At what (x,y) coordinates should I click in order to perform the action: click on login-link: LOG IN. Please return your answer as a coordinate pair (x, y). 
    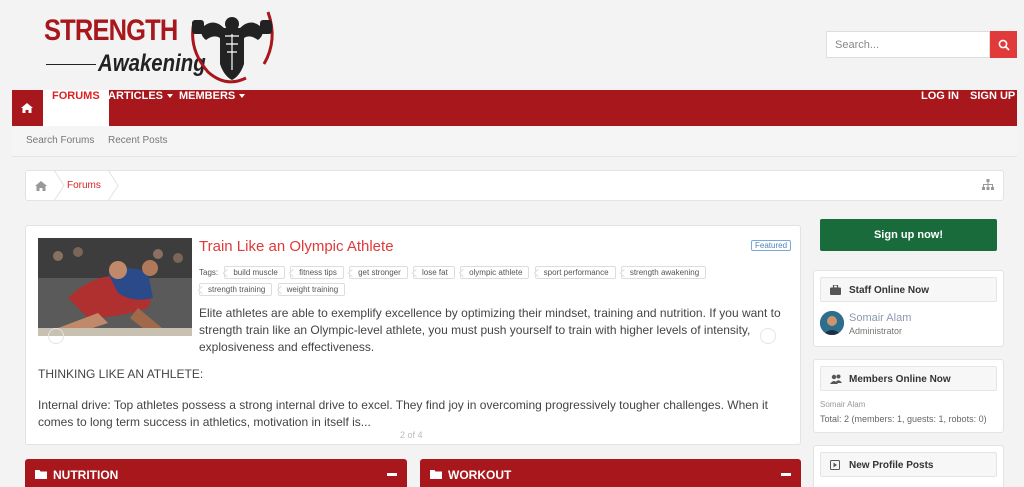
    Looking at the image, I should click on (940, 108).